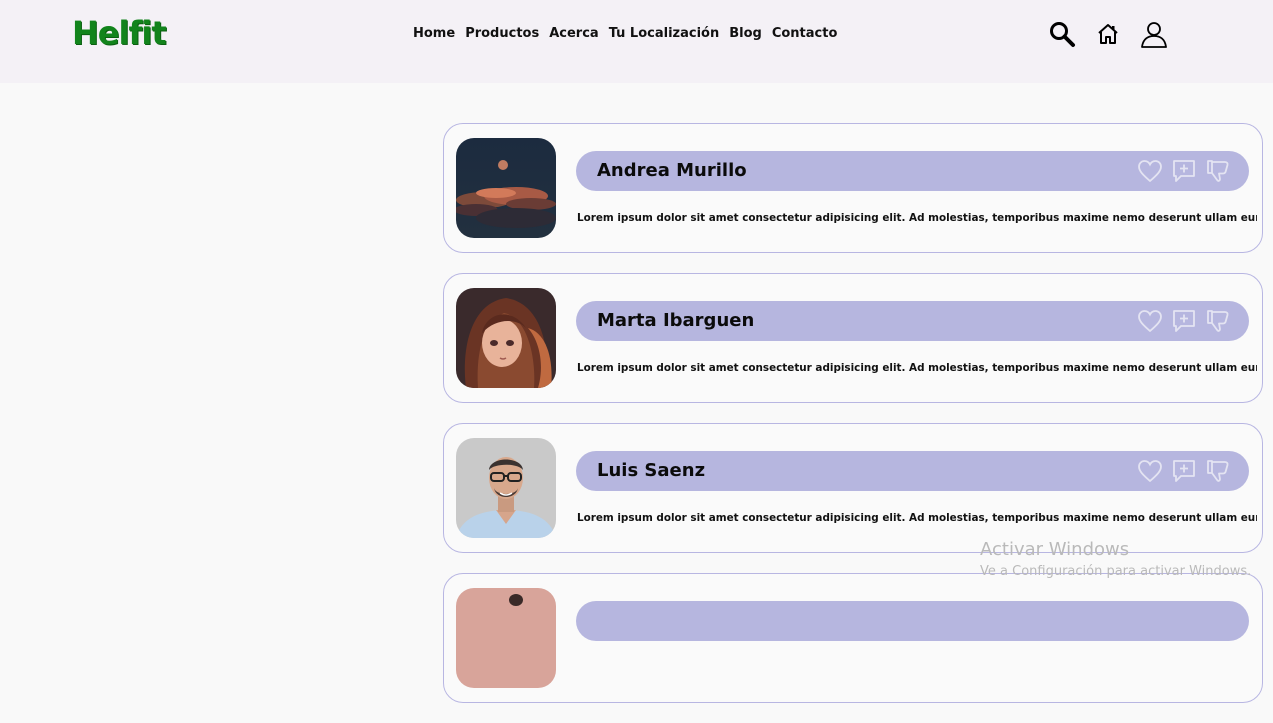 Image resolution: width=1273 pixels, height=723 pixels. Describe the element at coordinates (912, 471) in the screenshot. I see `name-bar: Luis Saenz` at that location.